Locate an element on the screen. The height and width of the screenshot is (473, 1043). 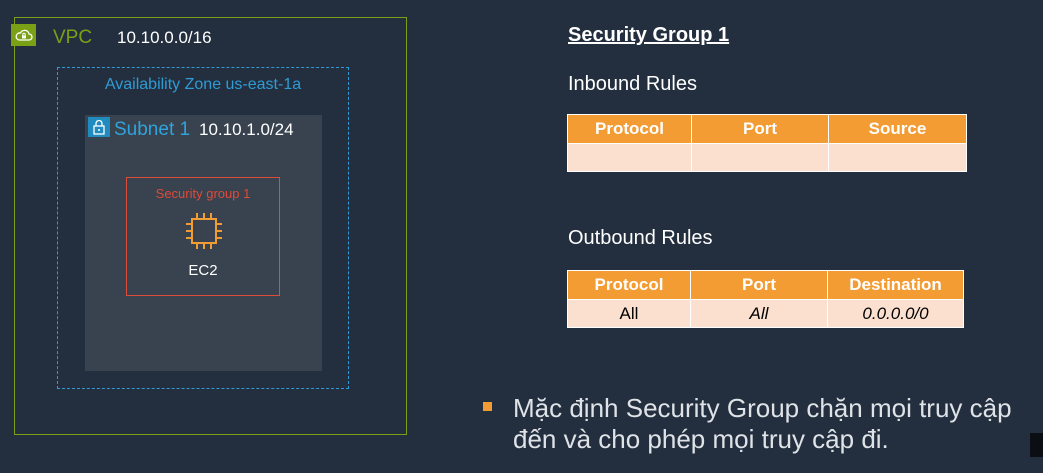
ec2-label: EC2 is located at coordinates (203, 270).